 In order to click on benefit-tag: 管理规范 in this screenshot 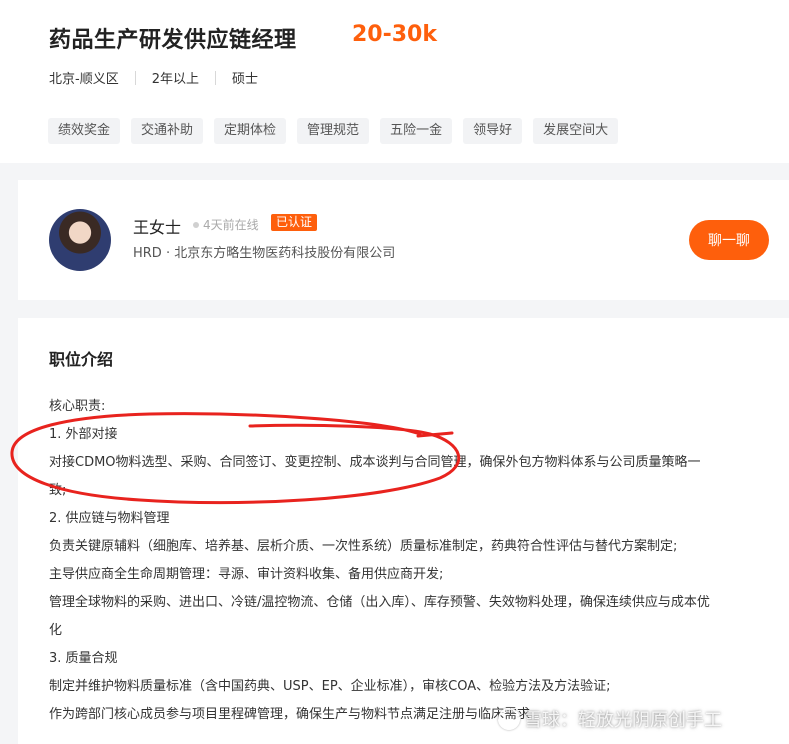, I will do `click(333, 131)`.